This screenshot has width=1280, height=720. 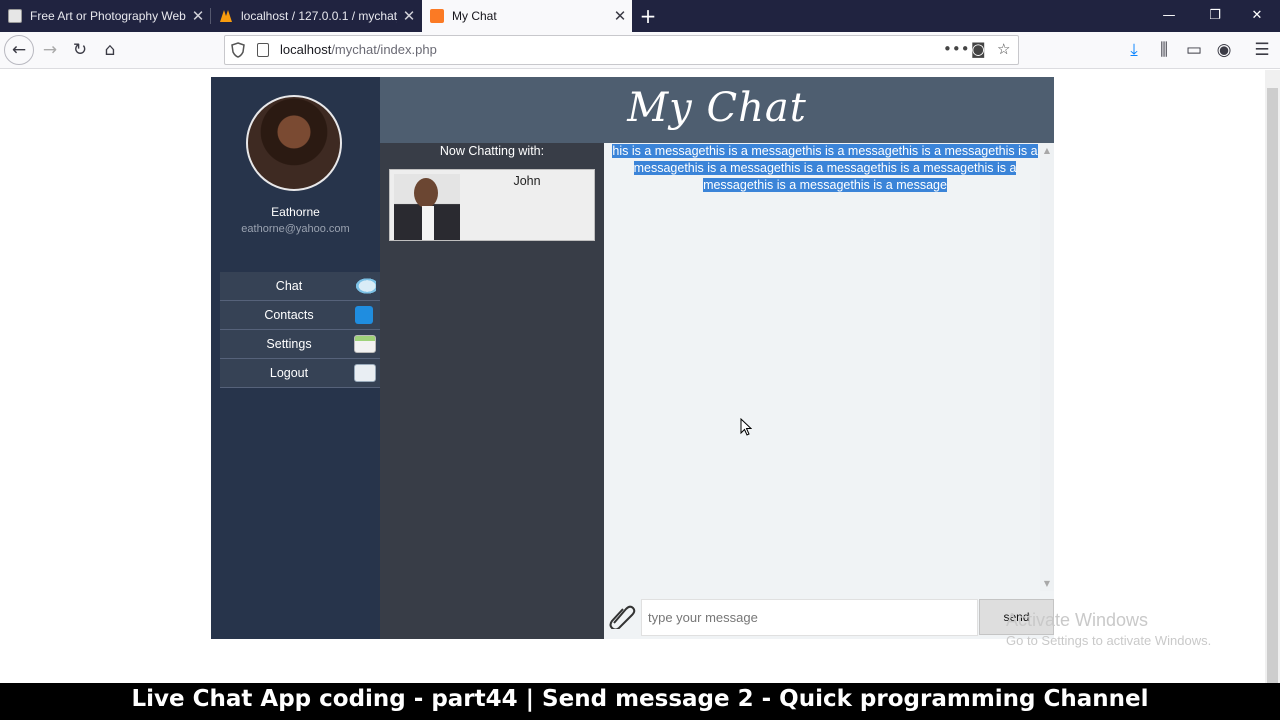 I want to click on bookmark-star-icon: ☆, so click(x=1003, y=49).